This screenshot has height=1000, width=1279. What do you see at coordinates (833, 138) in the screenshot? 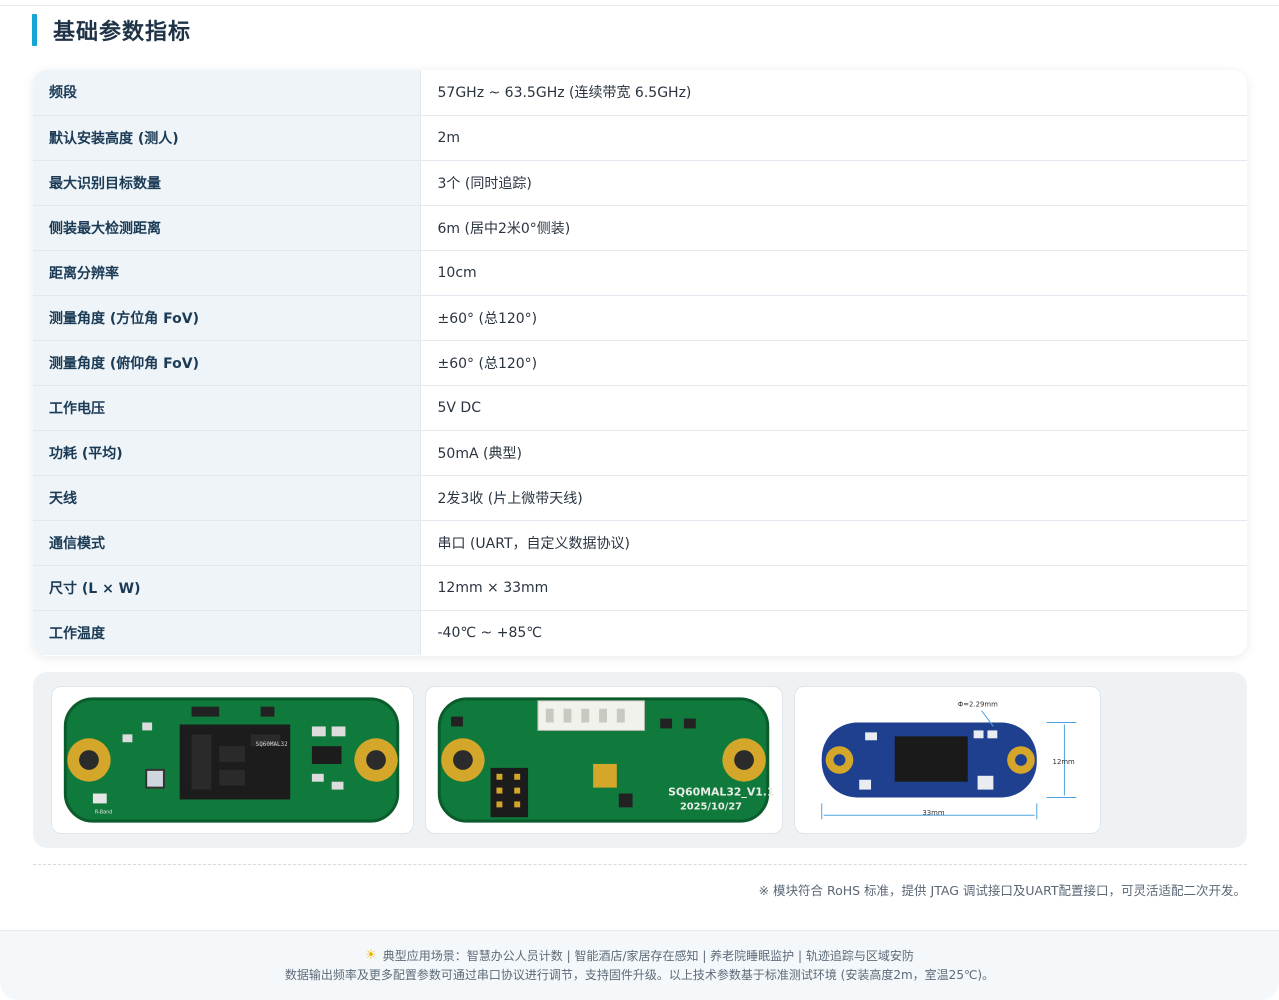
I see `spec-value: 2m` at bounding box center [833, 138].